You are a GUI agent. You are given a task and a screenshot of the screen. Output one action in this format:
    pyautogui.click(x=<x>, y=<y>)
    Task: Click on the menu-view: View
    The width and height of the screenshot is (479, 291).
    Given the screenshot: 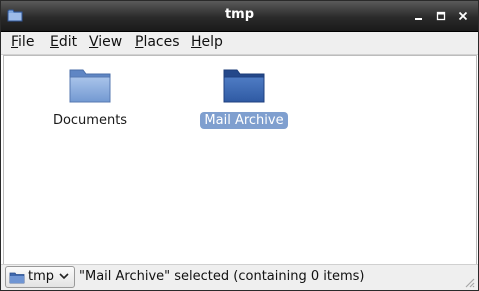 What is the action you would take?
    pyautogui.click(x=105, y=42)
    